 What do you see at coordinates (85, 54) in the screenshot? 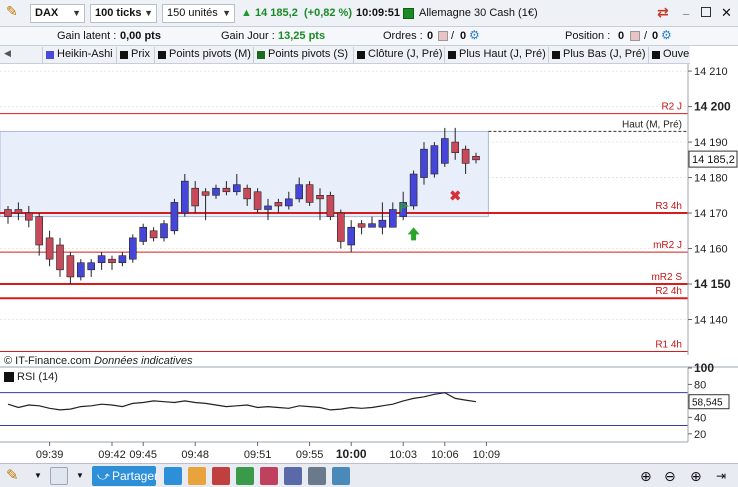
I see `indicator-label: Heikin-Ashi` at bounding box center [85, 54].